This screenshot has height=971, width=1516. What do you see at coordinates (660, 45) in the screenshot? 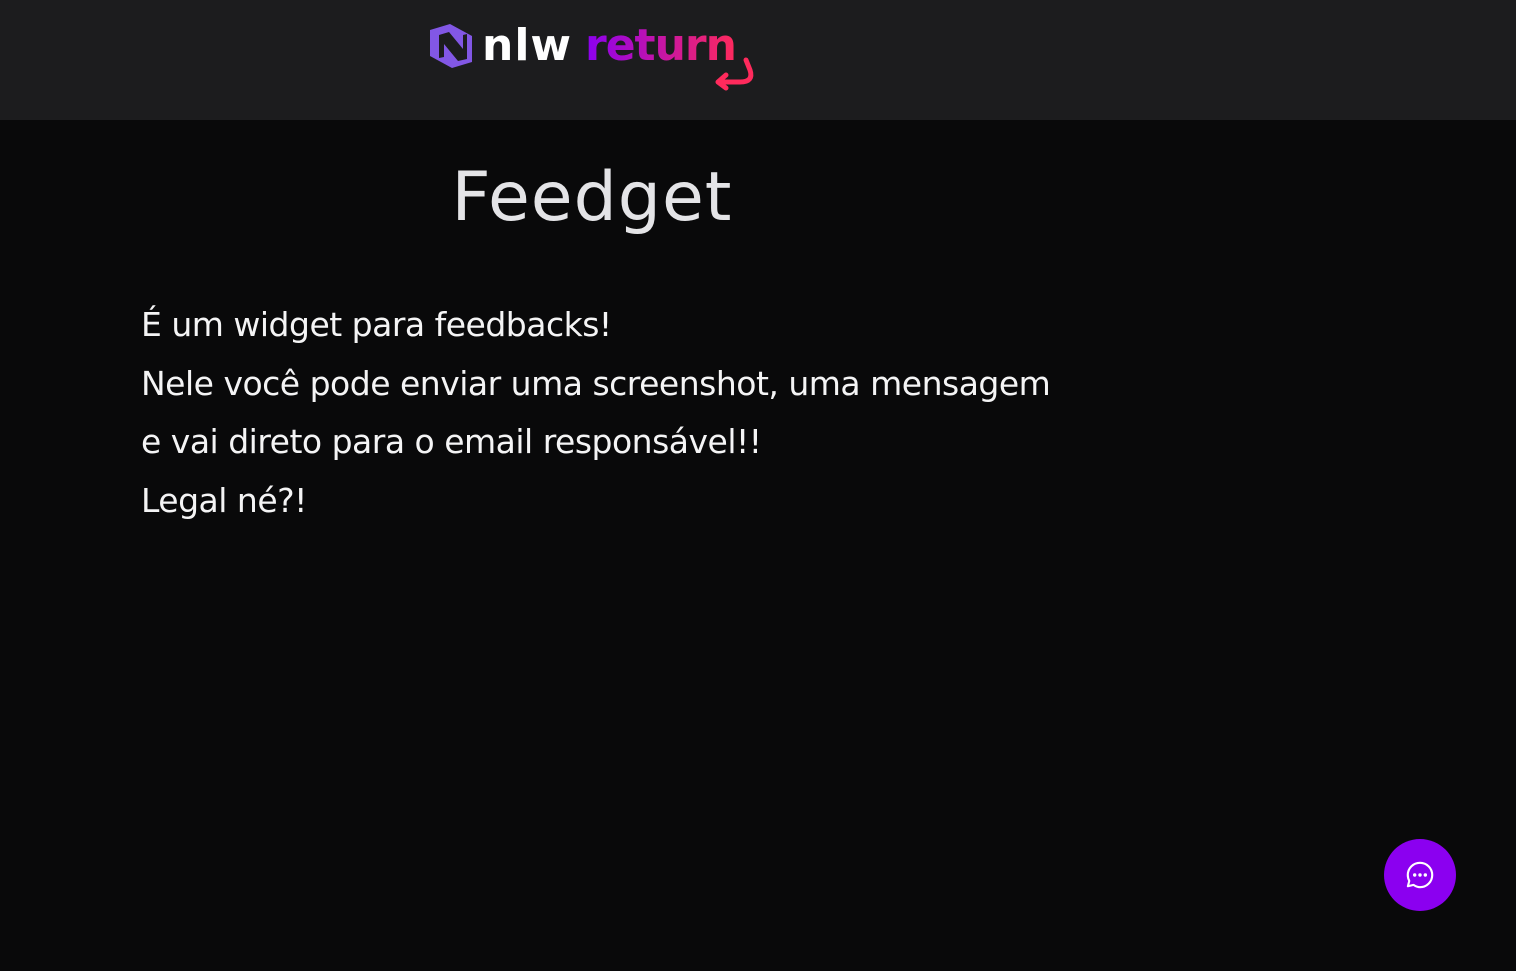
I see `logo-text-return: return` at bounding box center [660, 45].